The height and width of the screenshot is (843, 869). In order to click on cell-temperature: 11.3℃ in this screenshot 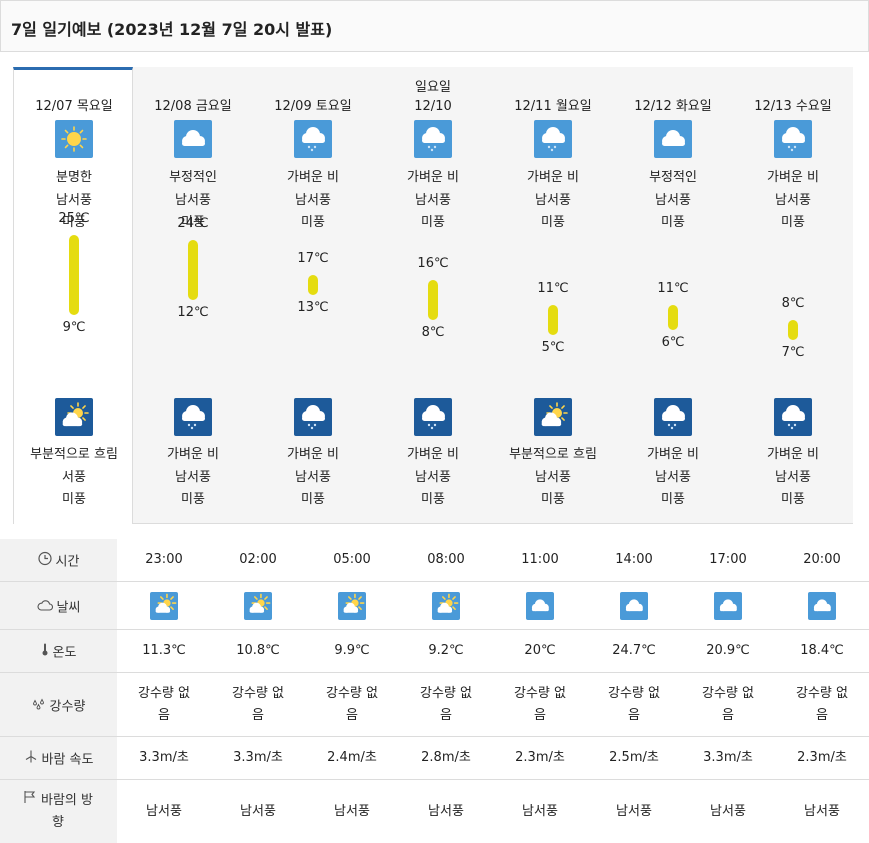, I will do `click(164, 650)`.